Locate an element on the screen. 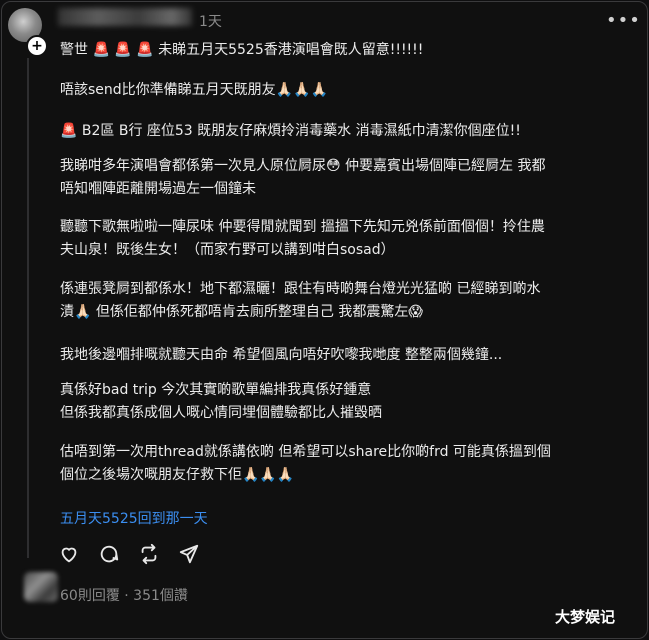 This screenshot has height=640, width=649. post-paragraph: 唔該send比你準備睇五月天既朋友🙏🏻🙏🏻🙏🏻 is located at coordinates (194, 90).